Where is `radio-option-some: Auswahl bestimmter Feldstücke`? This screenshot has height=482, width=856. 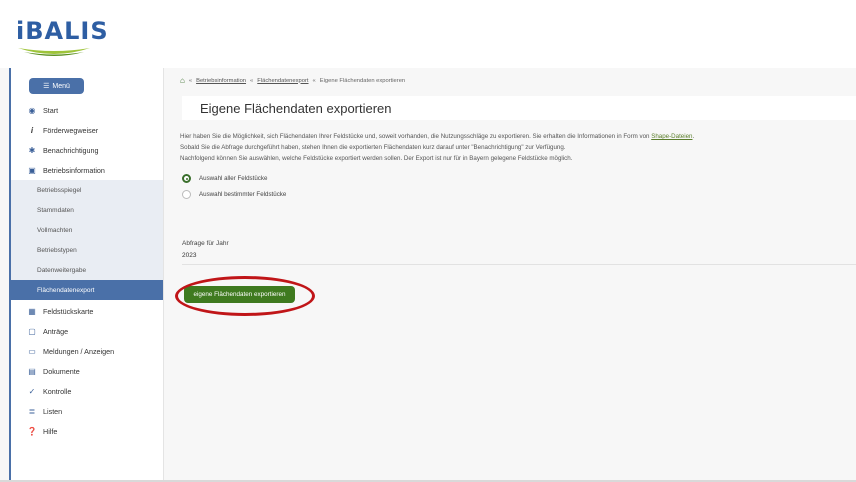
radio-option-some: Auswahl bestimmter Feldstücke is located at coordinates (234, 194).